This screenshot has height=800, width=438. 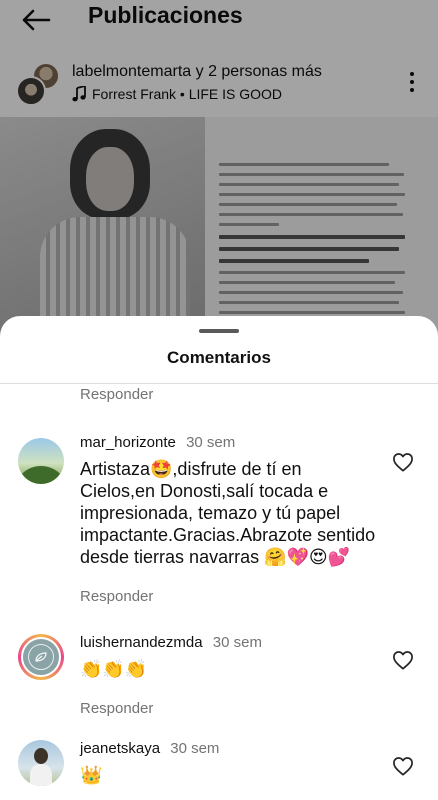 What do you see at coordinates (41, 756) in the screenshot?
I see `avatar-head` at bounding box center [41, 756].